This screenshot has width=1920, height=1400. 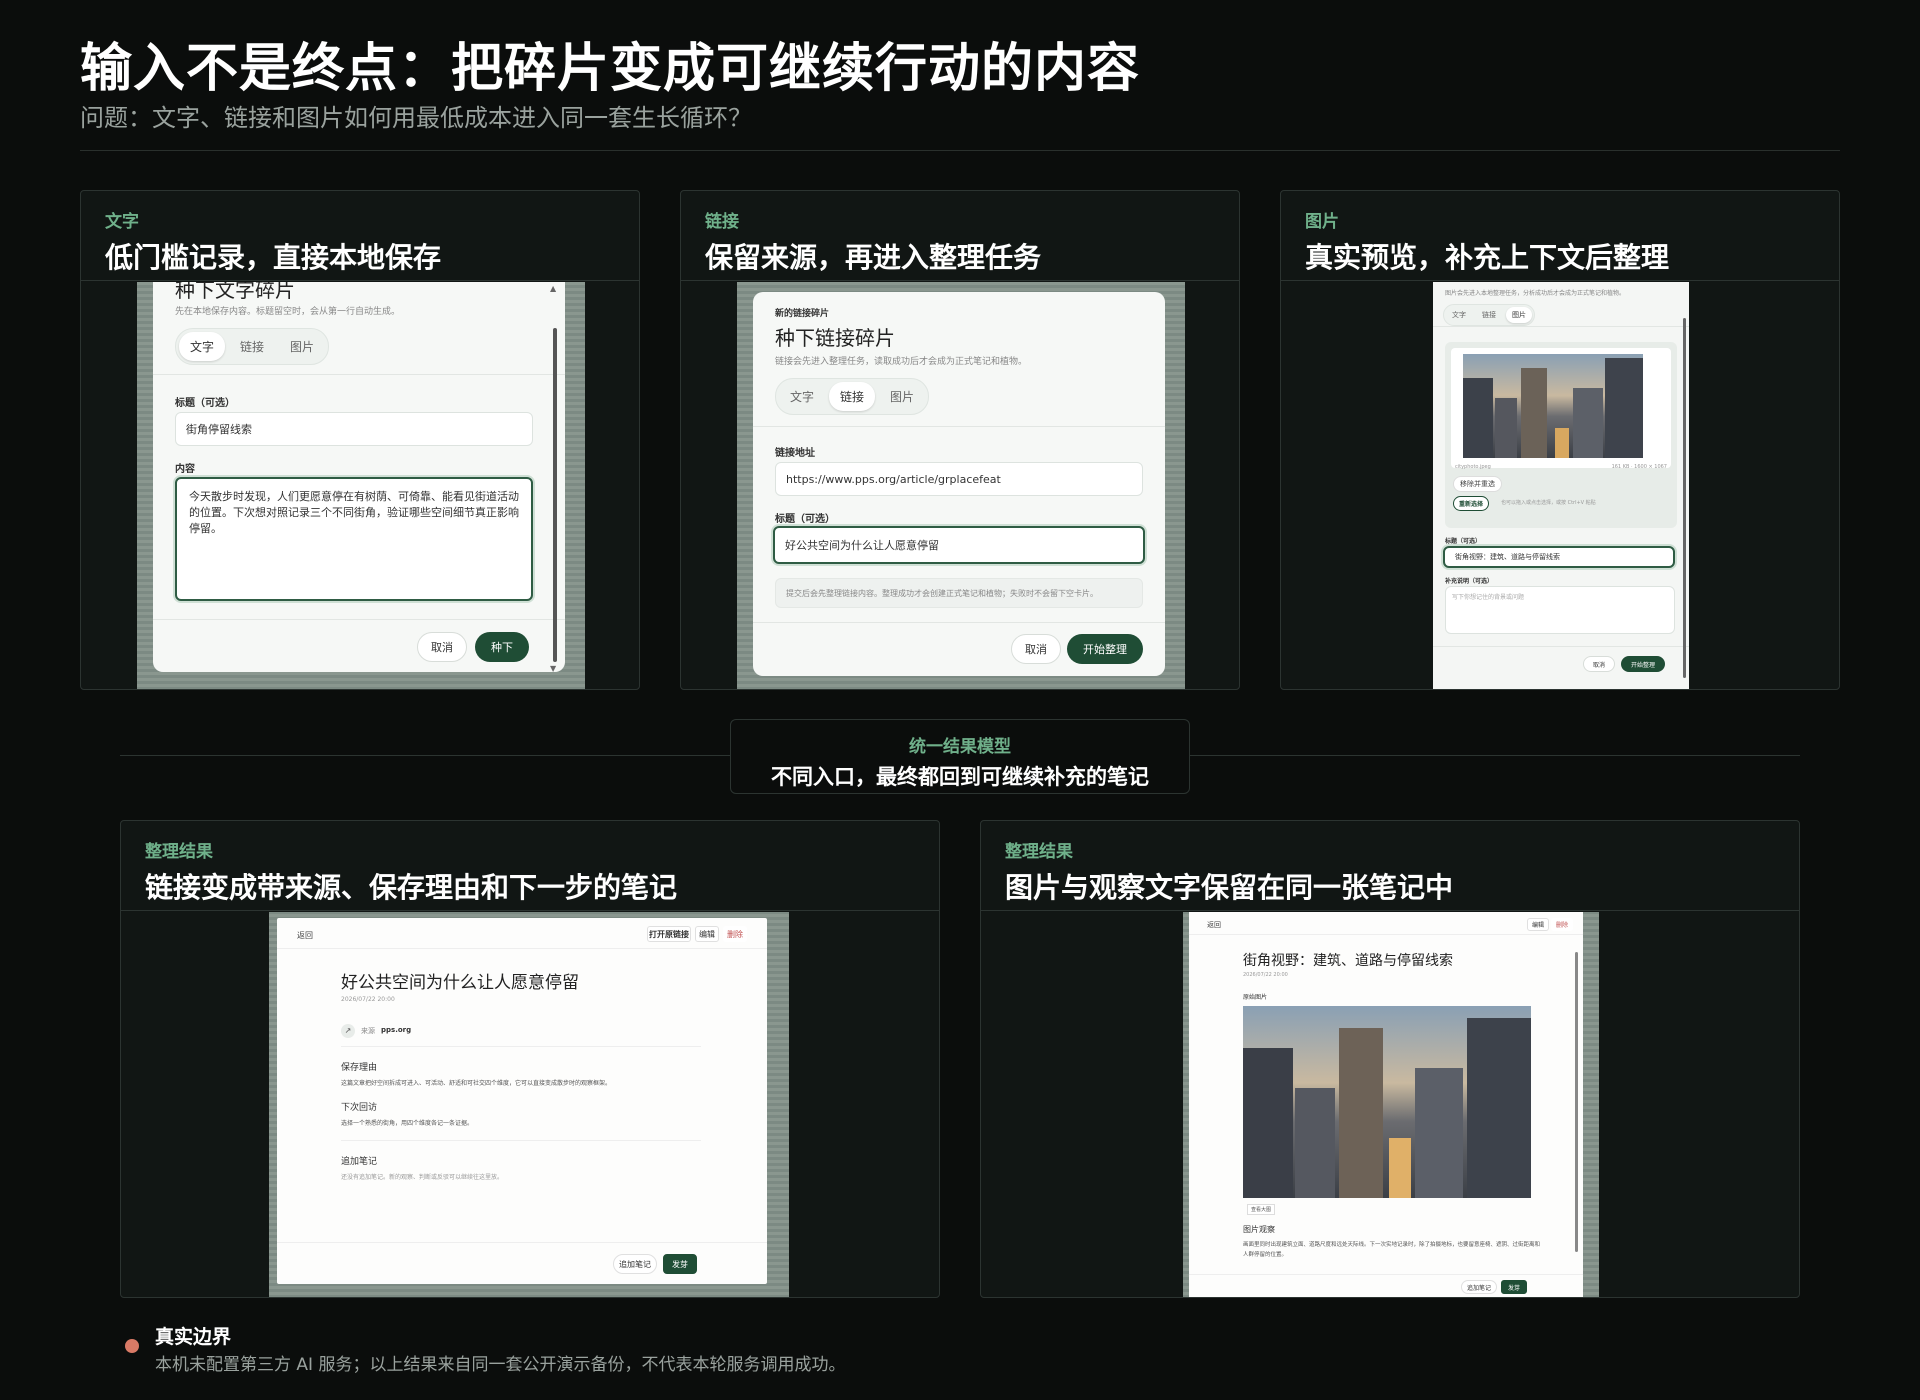 I want to click on url-label: 链接地址, so click(x=795, y=453).